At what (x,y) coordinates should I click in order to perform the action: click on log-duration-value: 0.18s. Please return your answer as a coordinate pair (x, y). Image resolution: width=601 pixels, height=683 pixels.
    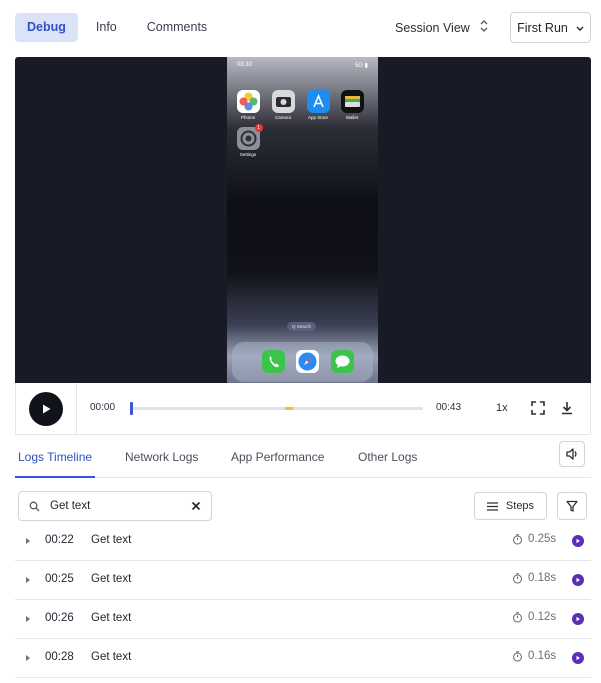
    Looking at the image, I should click on (542, 578).